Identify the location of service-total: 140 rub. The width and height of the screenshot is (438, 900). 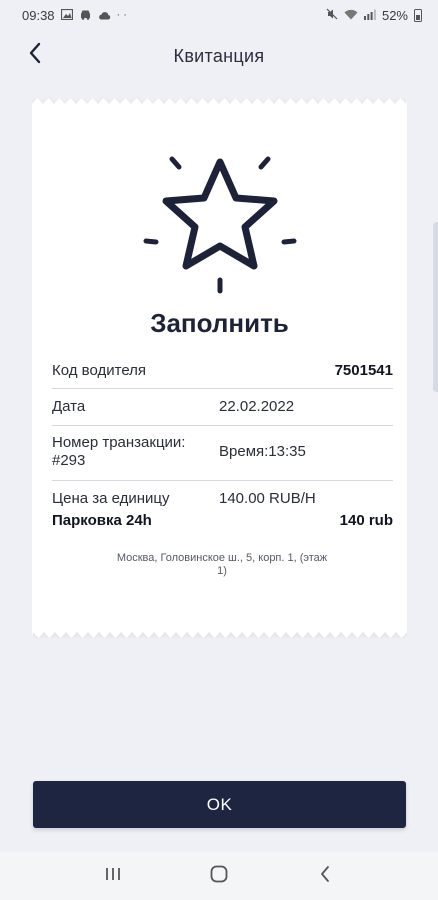
(366, 520).